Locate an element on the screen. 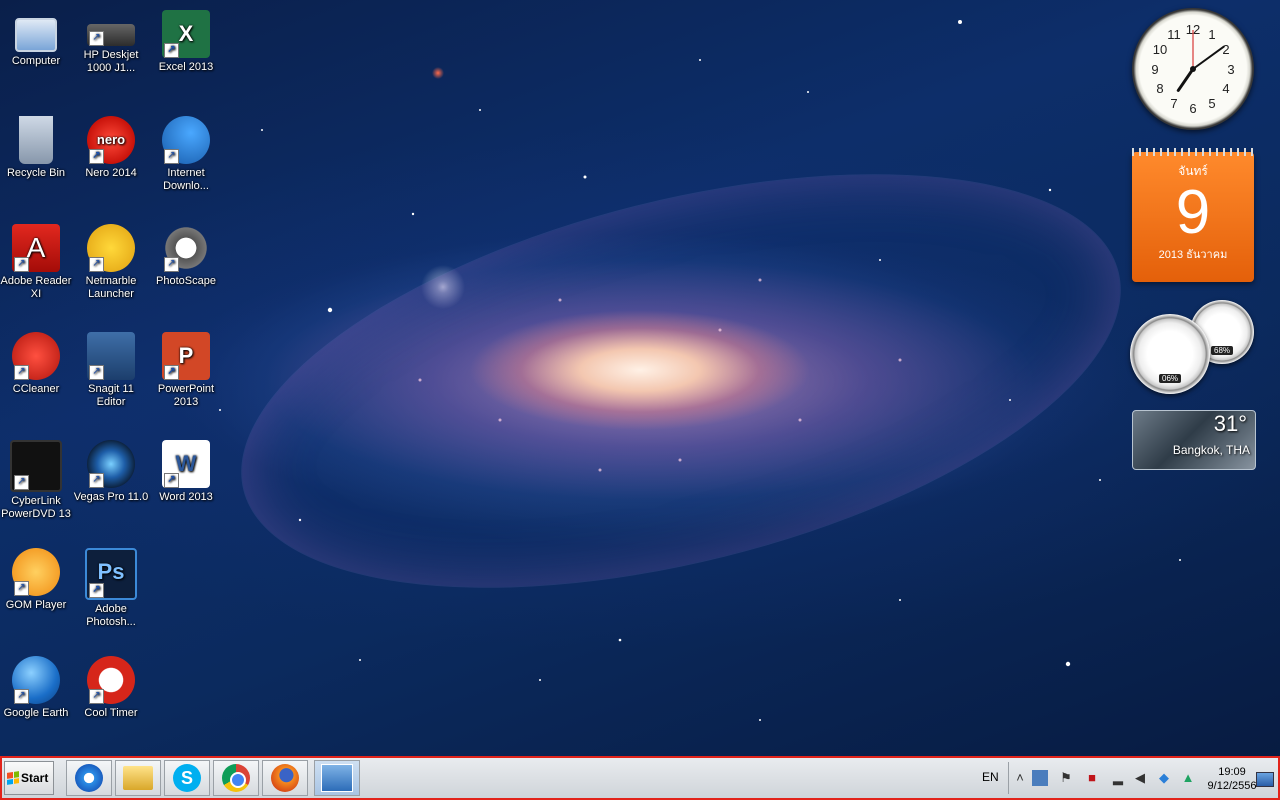 The image size is (1280, 800). desktop-icon-label: Cool Timer is located at coordinates (111, 713).